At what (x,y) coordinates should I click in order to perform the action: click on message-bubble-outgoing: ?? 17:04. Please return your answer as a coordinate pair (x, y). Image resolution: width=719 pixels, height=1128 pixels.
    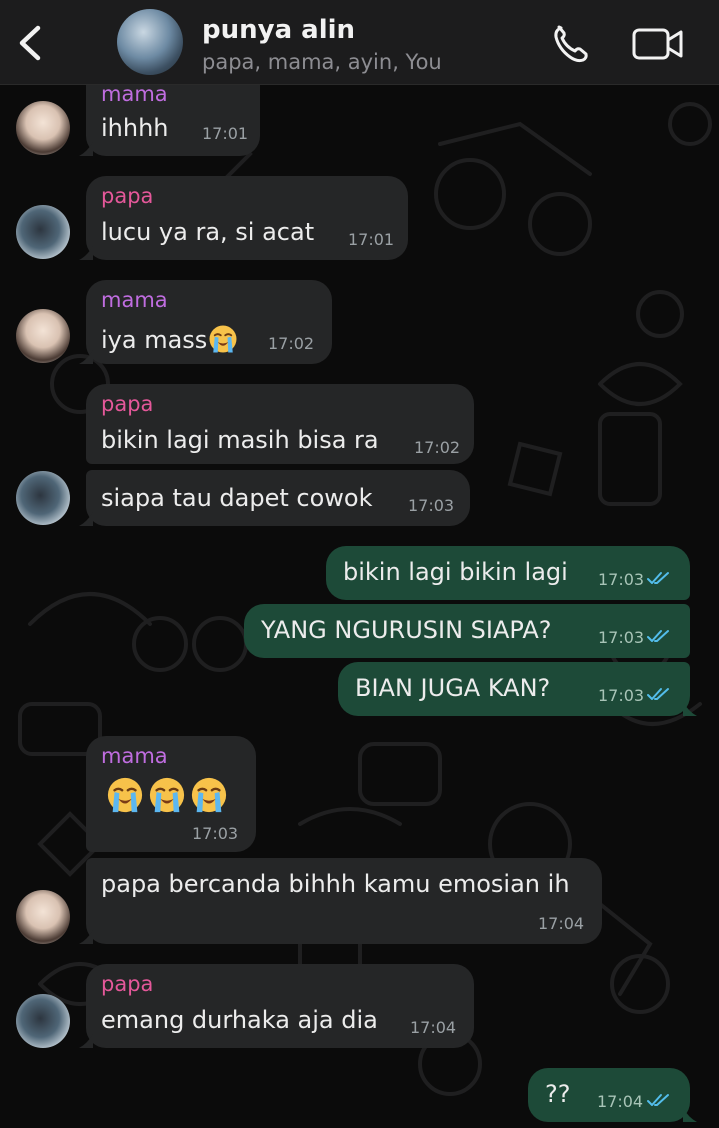
    Looking at the image, I should click on (612, 1095).